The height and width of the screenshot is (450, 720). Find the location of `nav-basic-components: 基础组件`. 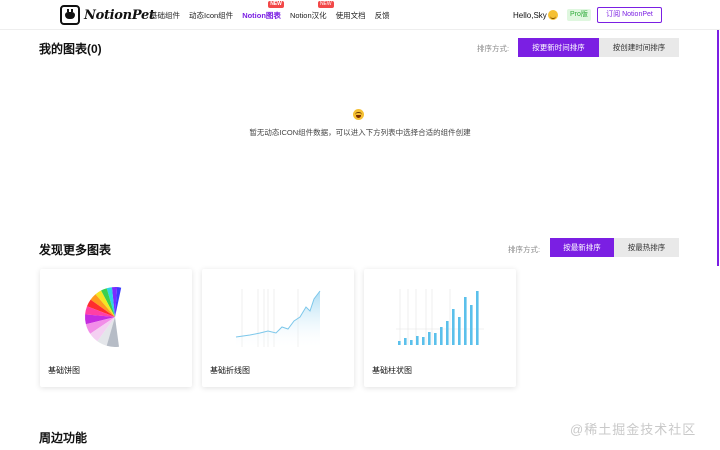

nav-basic-components: 基础组件 is located at coordinates (165, 15).